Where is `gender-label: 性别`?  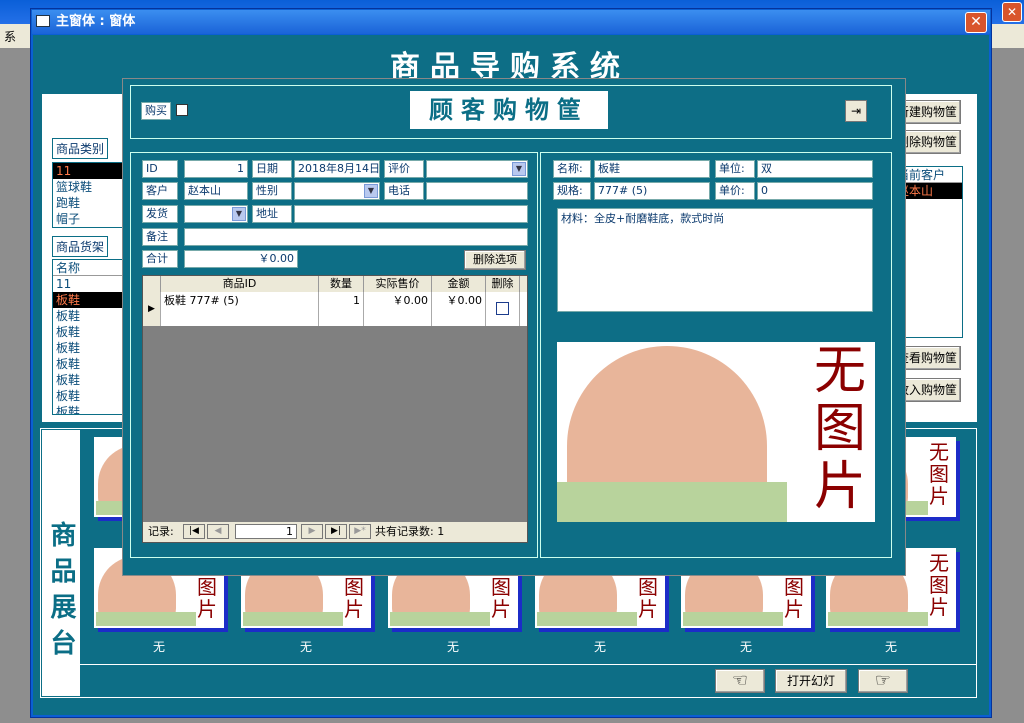
gender-label: 性别 is located at coordinates (272, 191).